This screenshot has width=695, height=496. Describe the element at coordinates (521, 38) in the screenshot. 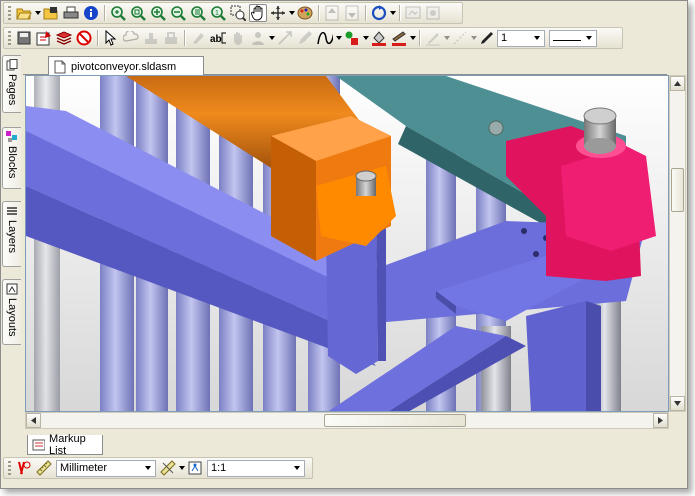

I see `line-width-select: 1` at that location.